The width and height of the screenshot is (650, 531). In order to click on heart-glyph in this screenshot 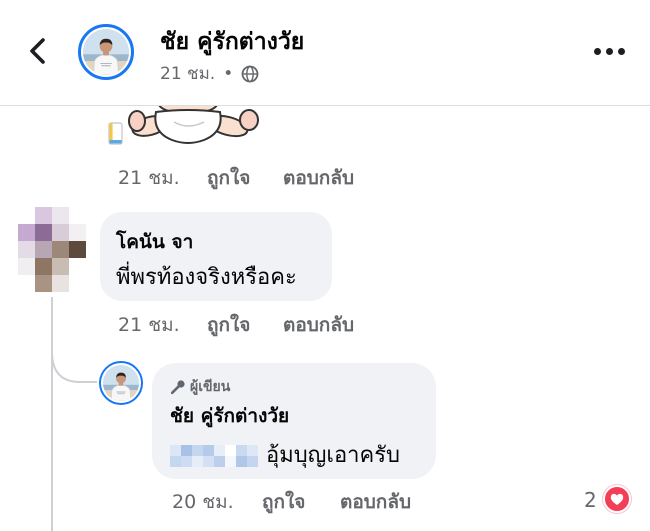, I will do `click(617, 499)`.